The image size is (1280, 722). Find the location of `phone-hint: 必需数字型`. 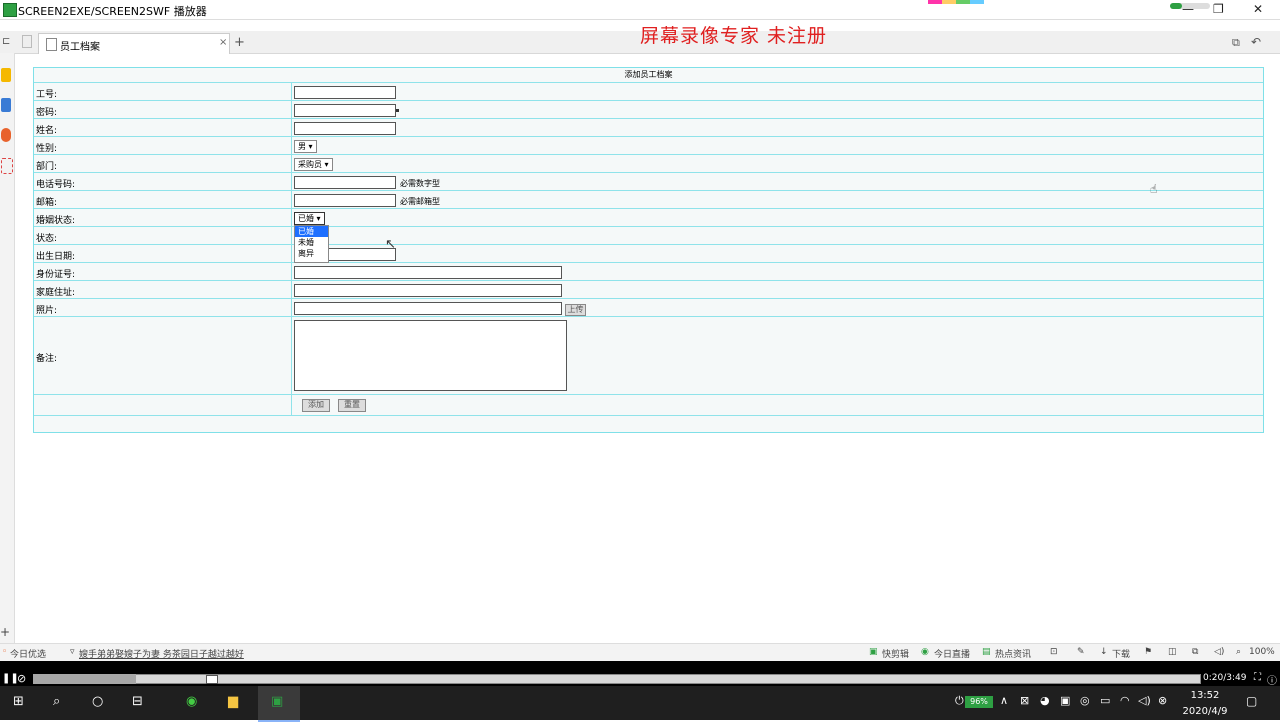

phone-hint: 必需数字型 is located at coordinates (420, 183).